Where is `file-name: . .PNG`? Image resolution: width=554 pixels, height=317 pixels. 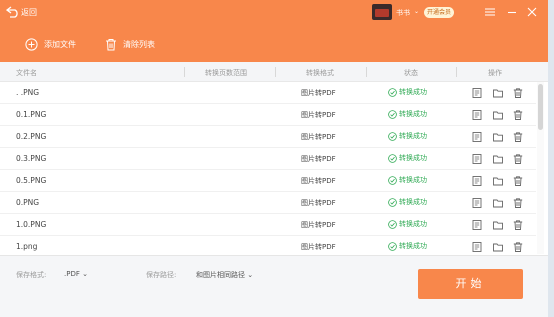 file-name: . .PNG is located at coordinates (28, 92).